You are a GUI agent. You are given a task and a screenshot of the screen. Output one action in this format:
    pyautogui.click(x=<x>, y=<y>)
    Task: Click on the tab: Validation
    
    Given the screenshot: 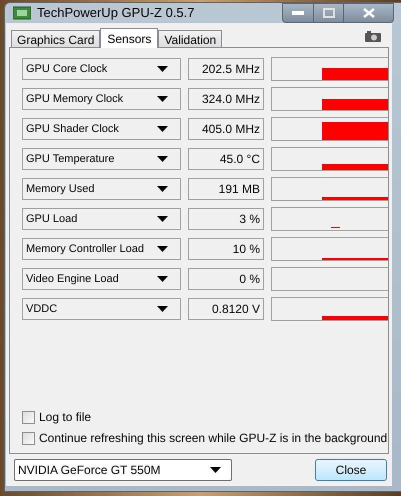 What is the action you would take?
    pyautogui.click(x=190, y=38)
    